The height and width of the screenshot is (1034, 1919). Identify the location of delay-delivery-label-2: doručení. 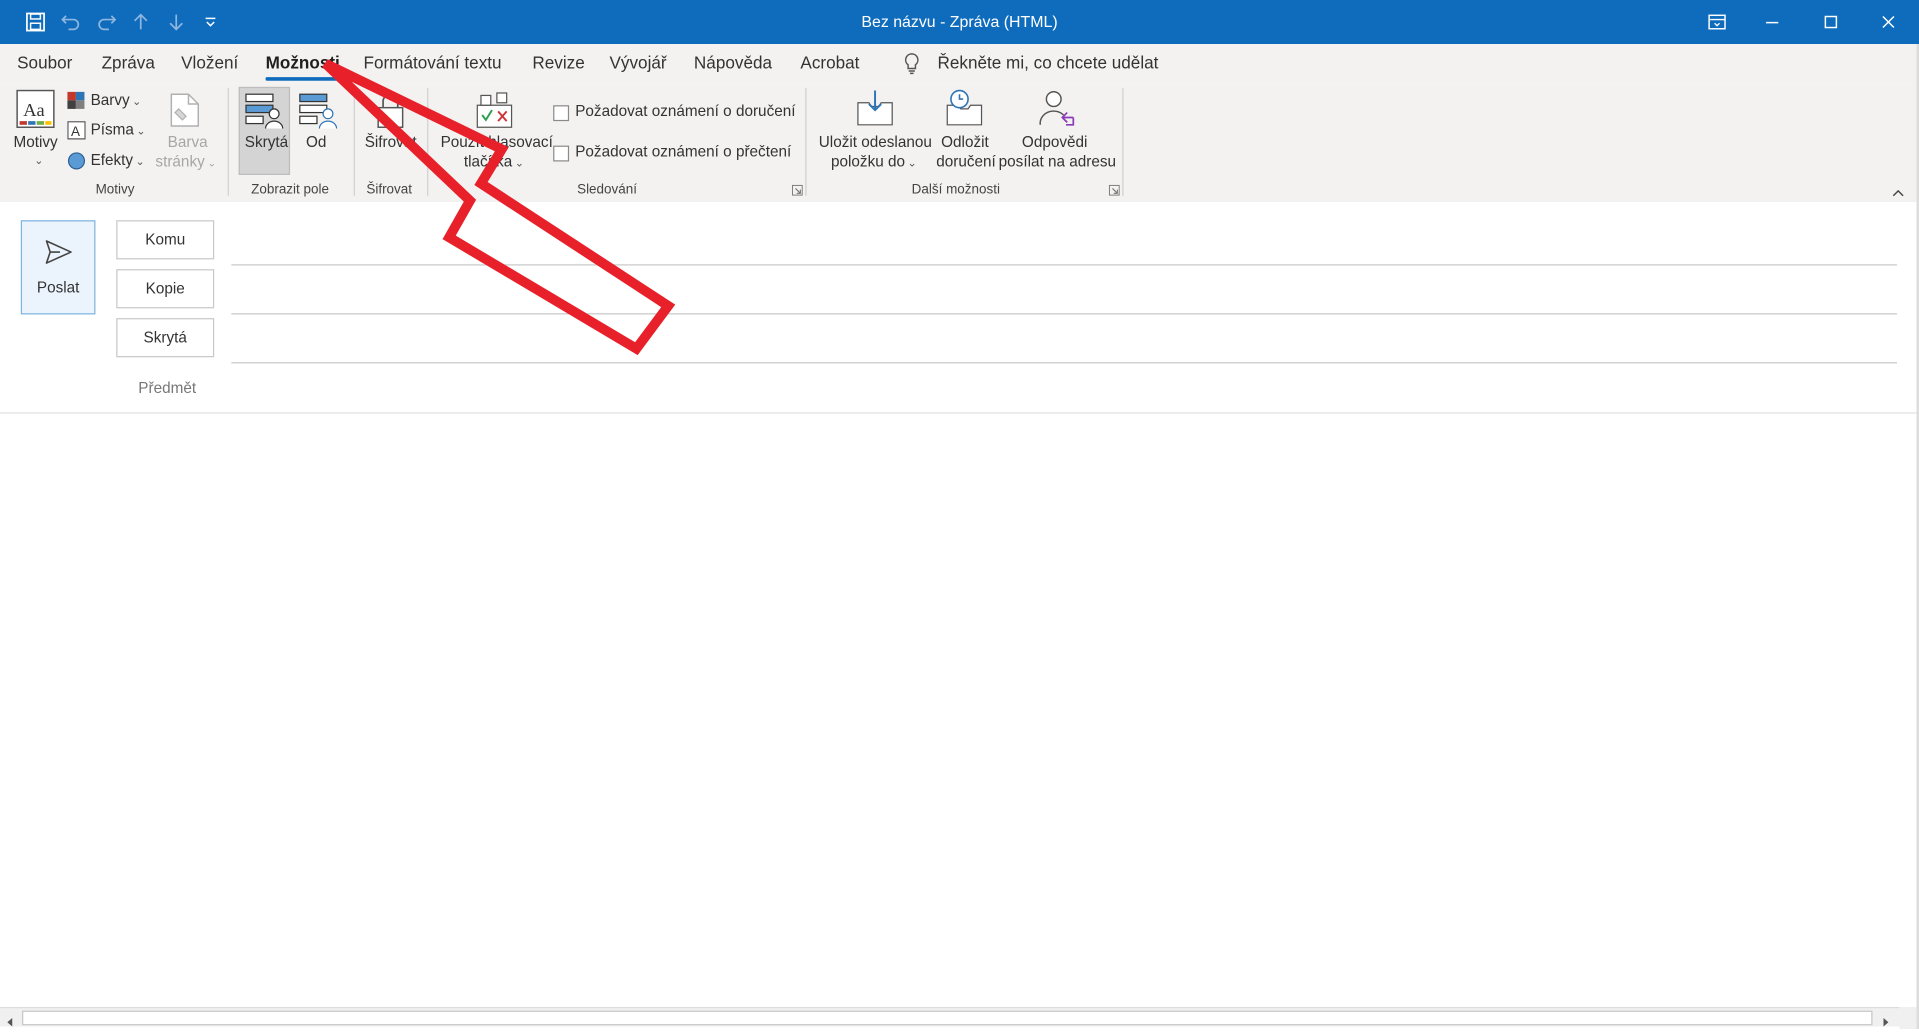
(966, 161).